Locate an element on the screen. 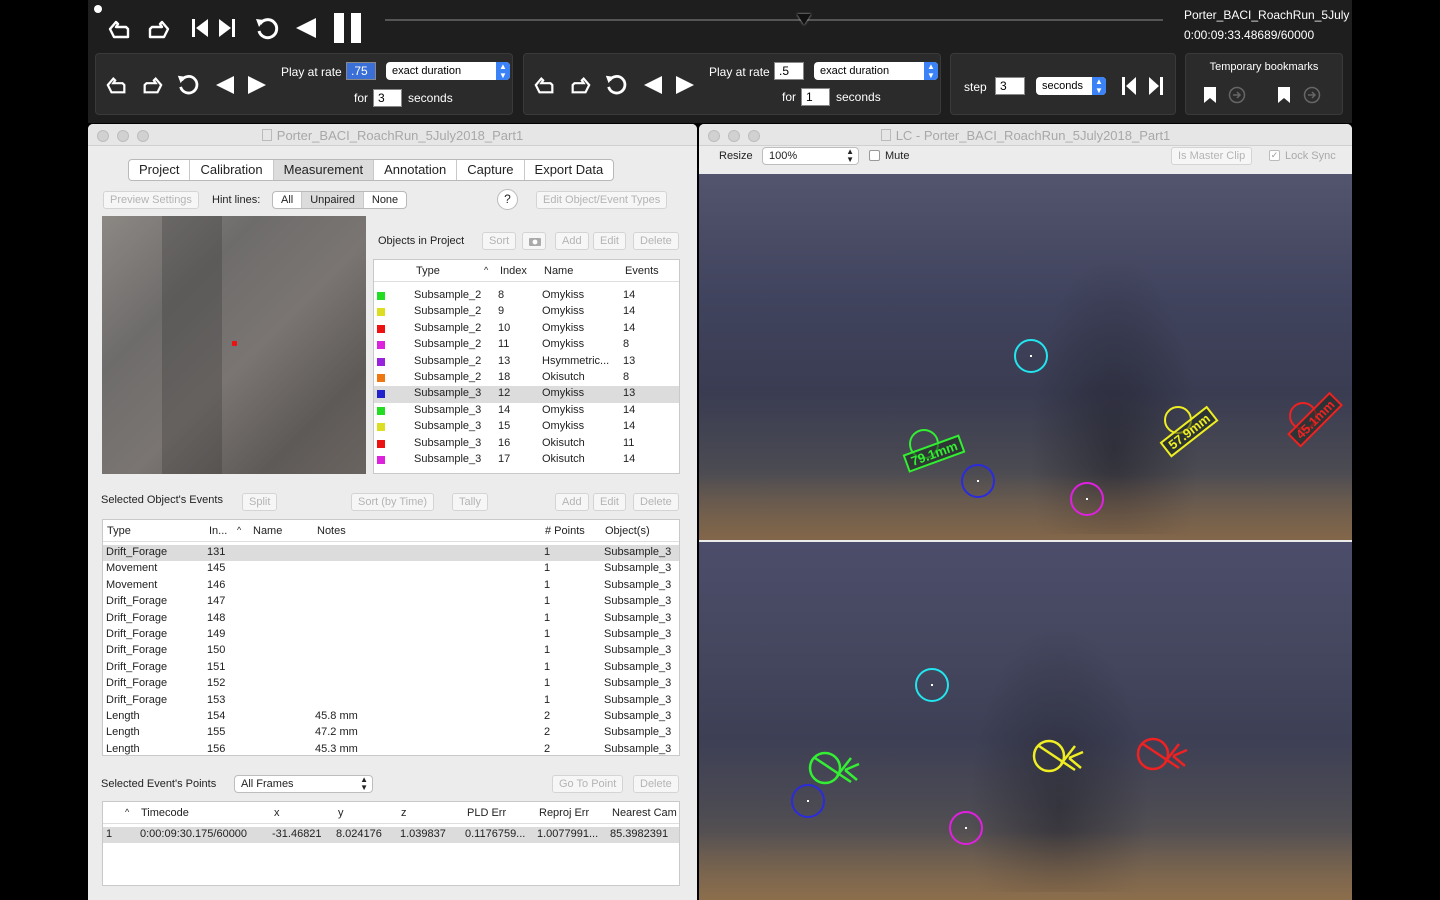 Image resolution: width=1440 pixels, height=900 pixels. tab-capture: Capture is located at coordinates (491, 170).